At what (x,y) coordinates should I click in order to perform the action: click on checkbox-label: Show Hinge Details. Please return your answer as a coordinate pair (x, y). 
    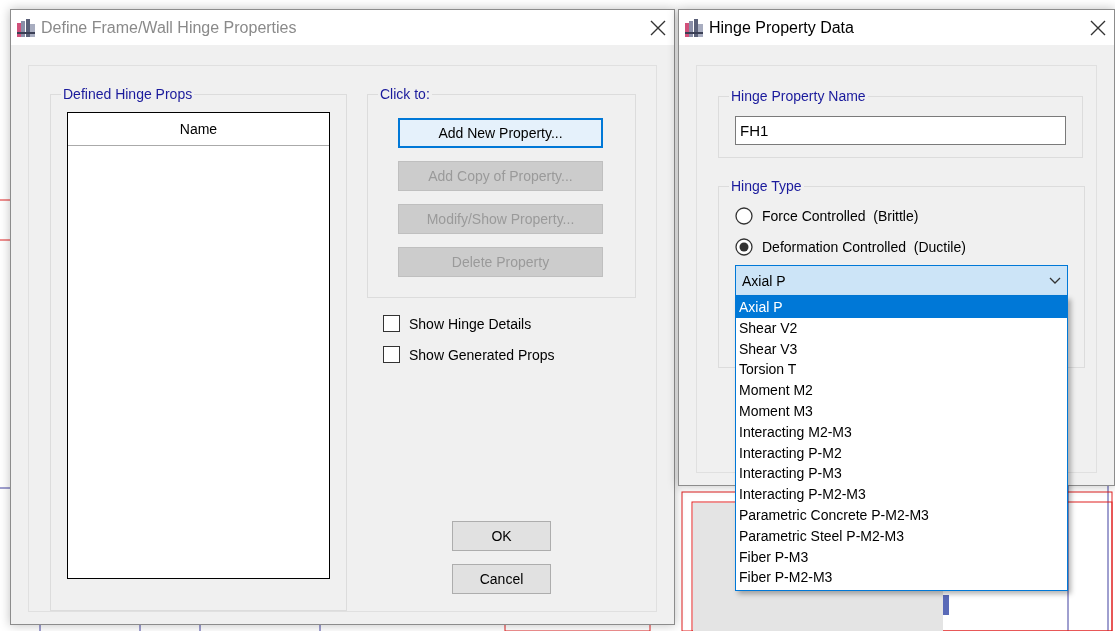
    Looking at the image, I should click on (470, 323).